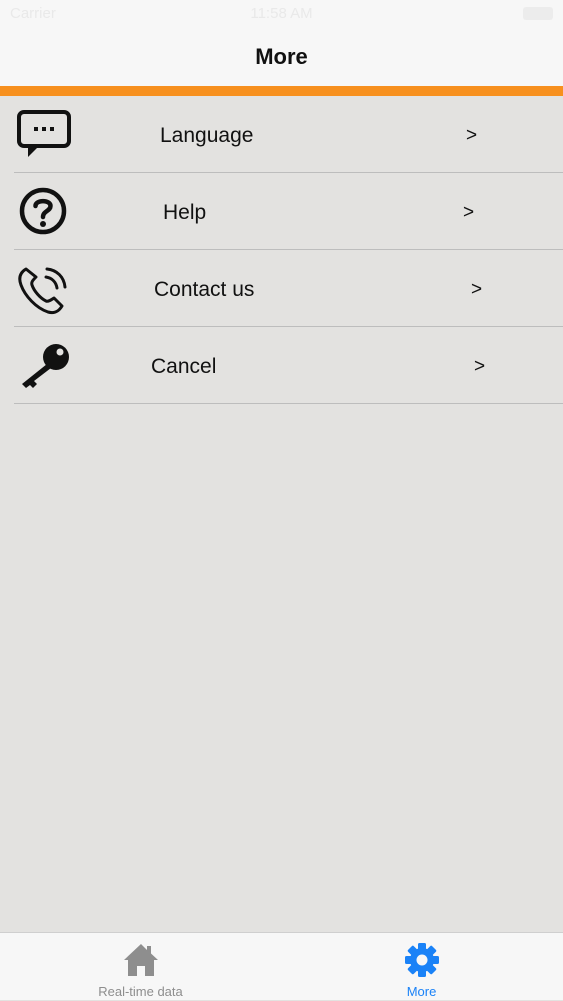 The height and width of the screenshot is (1001, 563). I want to click on status-bar: Carrier 11:58 AM, so click(281, 14).